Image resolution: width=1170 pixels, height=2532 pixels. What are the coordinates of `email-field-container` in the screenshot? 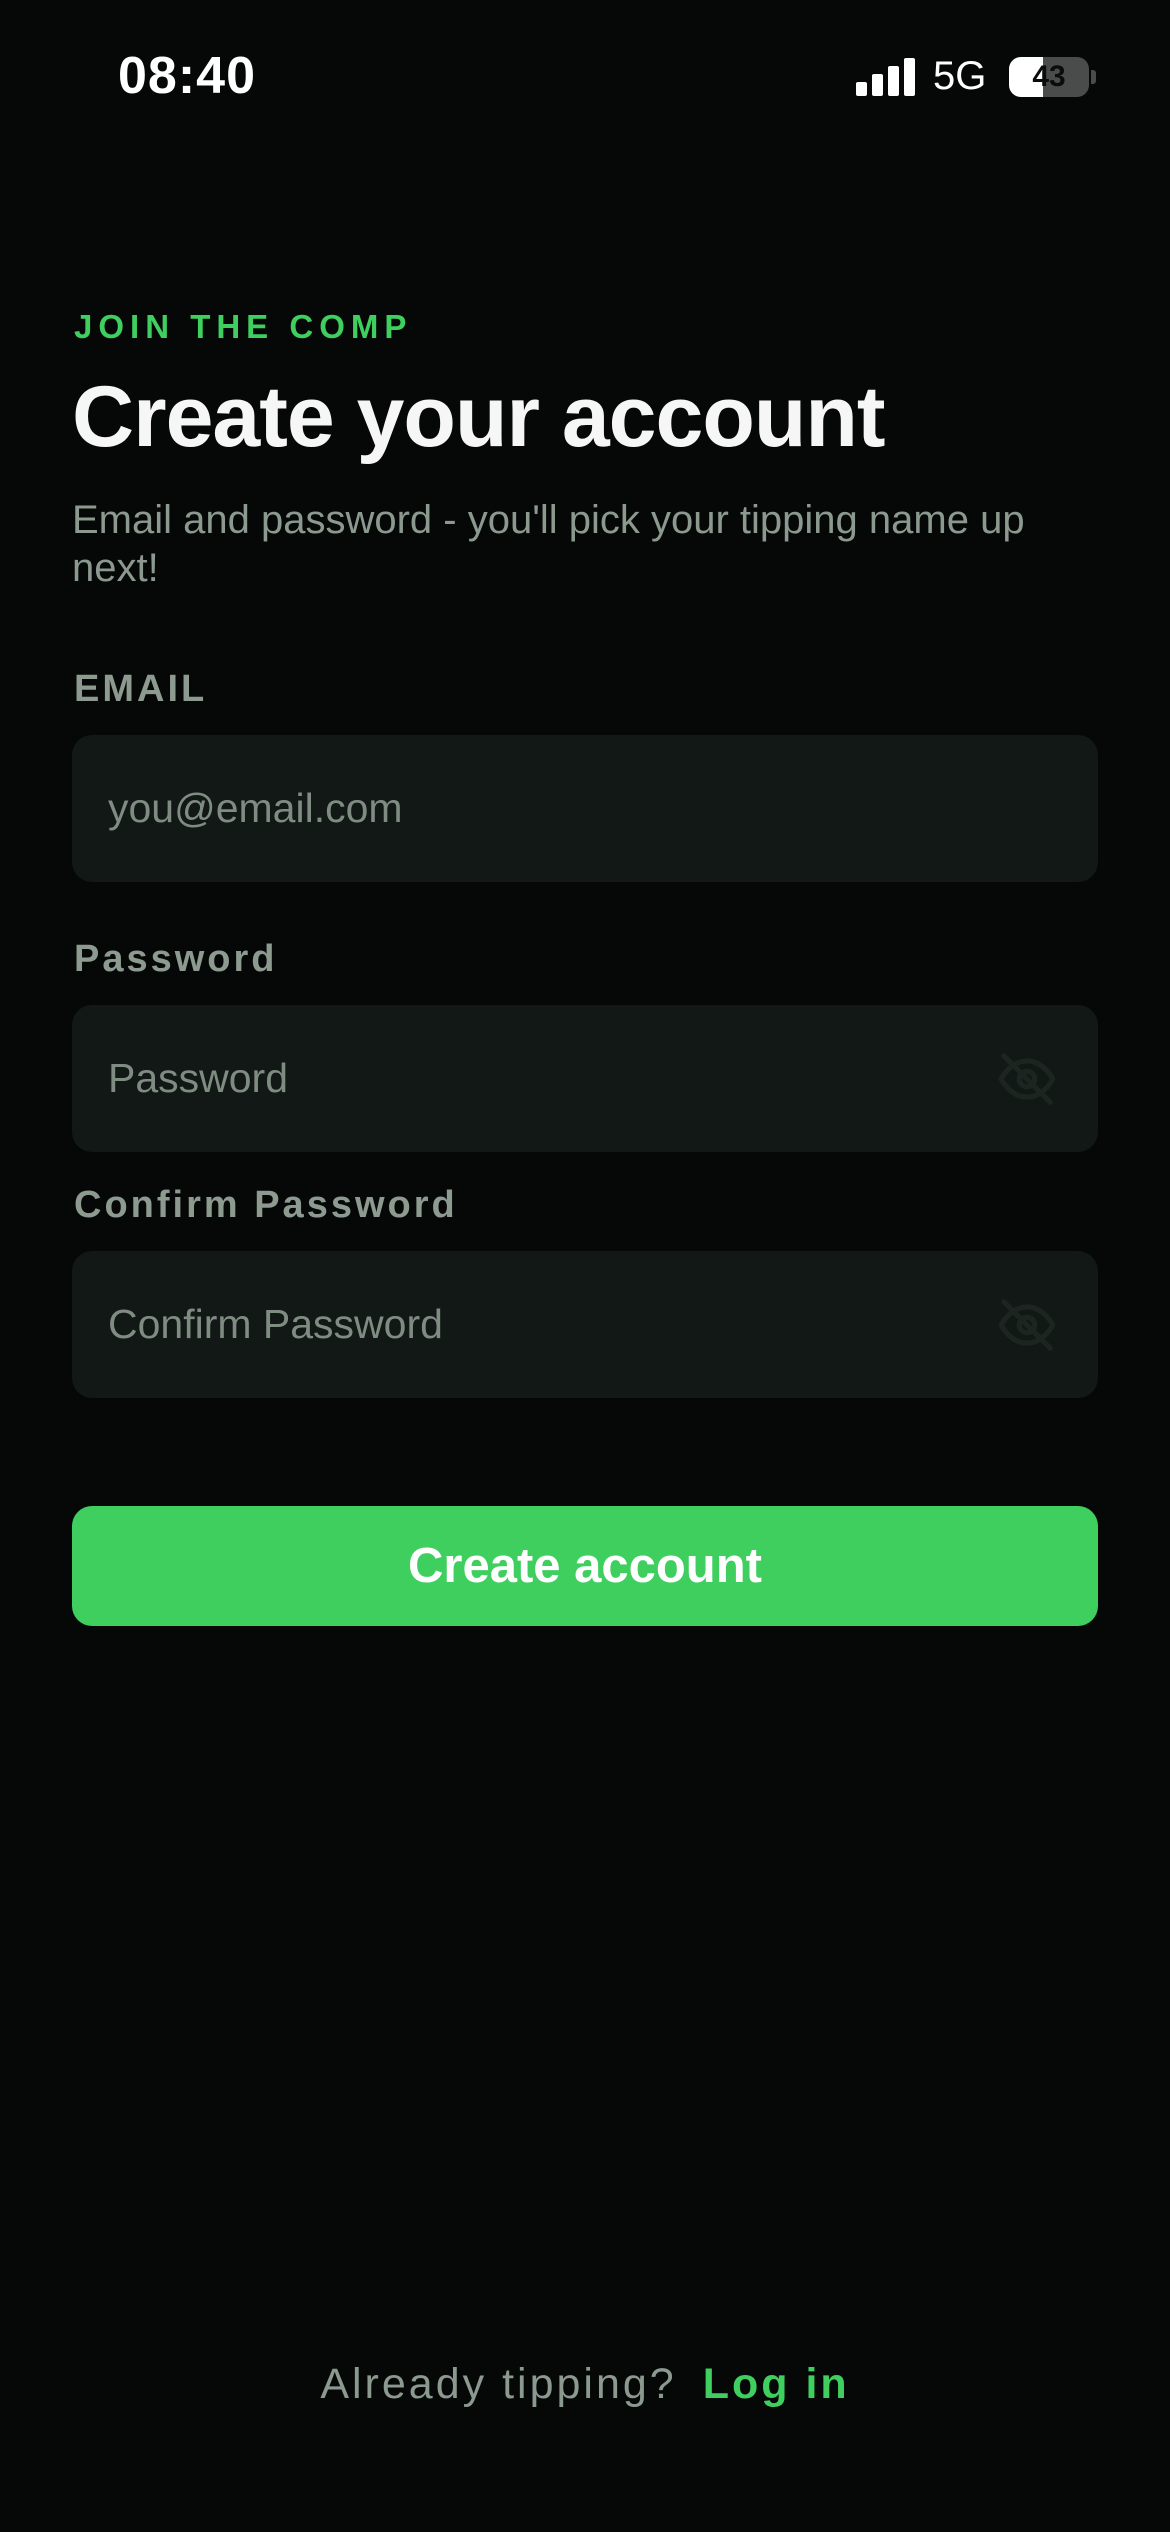 It's located at (585, 808).